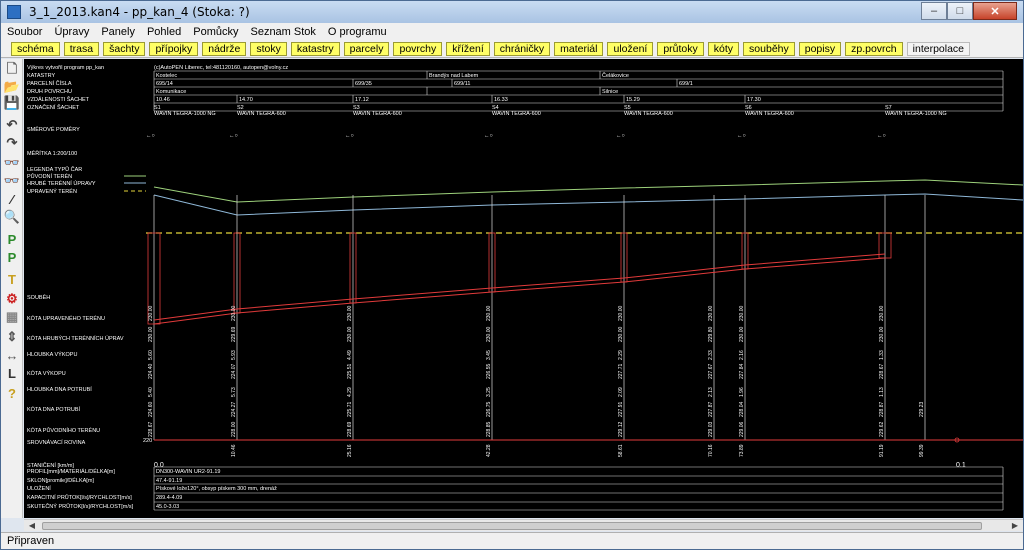  Describe the element at coordinates (35, 48) in the screenshot. I see `tab-0: schéma` at that location.